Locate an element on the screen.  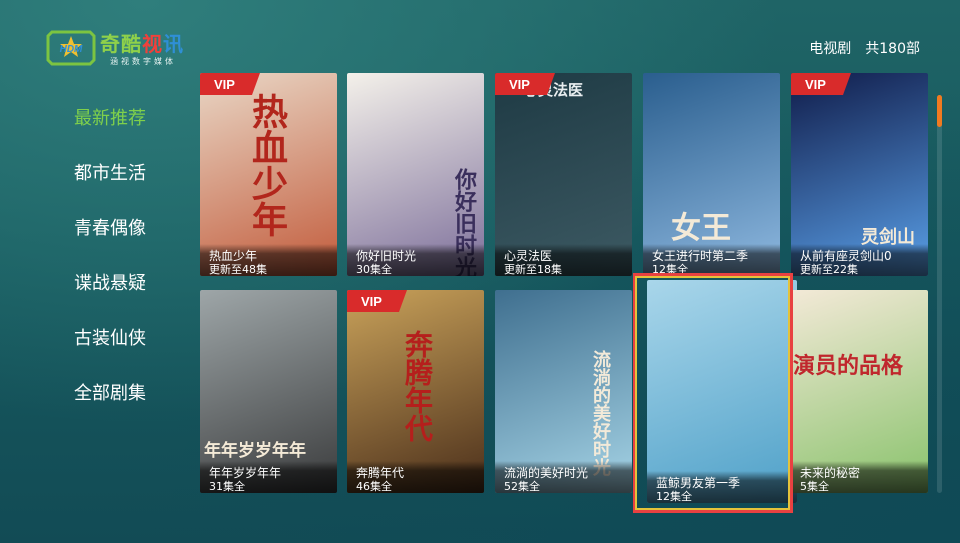
app-logo: HDM 奇酷视讯 涵视数字媒体 is located at coordinates (121, 49).